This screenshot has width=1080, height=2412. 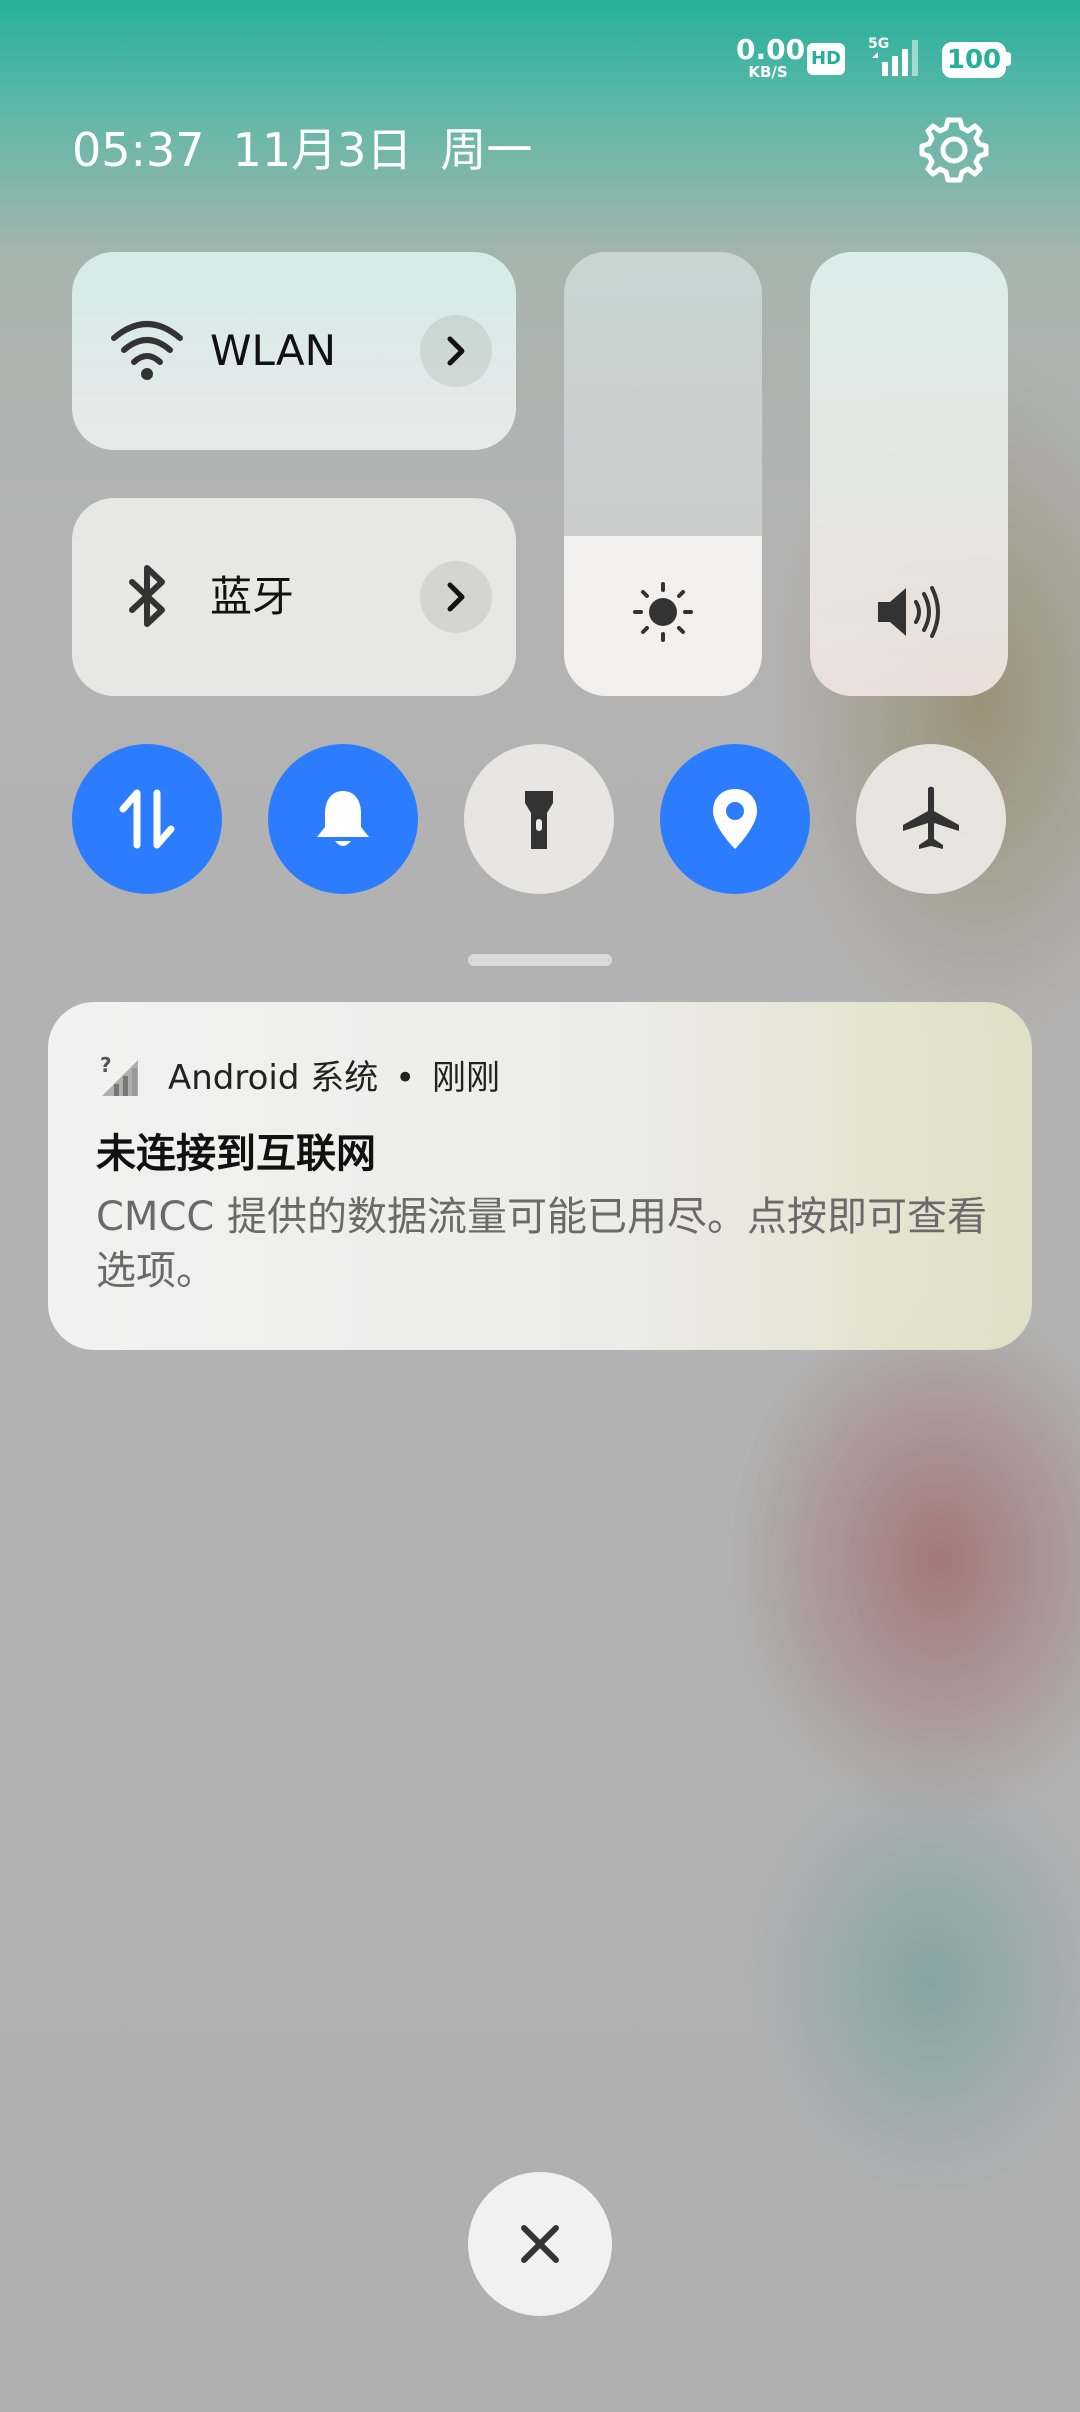 I want to click on wlan-label: WLAN, so click(x=273, y=350).